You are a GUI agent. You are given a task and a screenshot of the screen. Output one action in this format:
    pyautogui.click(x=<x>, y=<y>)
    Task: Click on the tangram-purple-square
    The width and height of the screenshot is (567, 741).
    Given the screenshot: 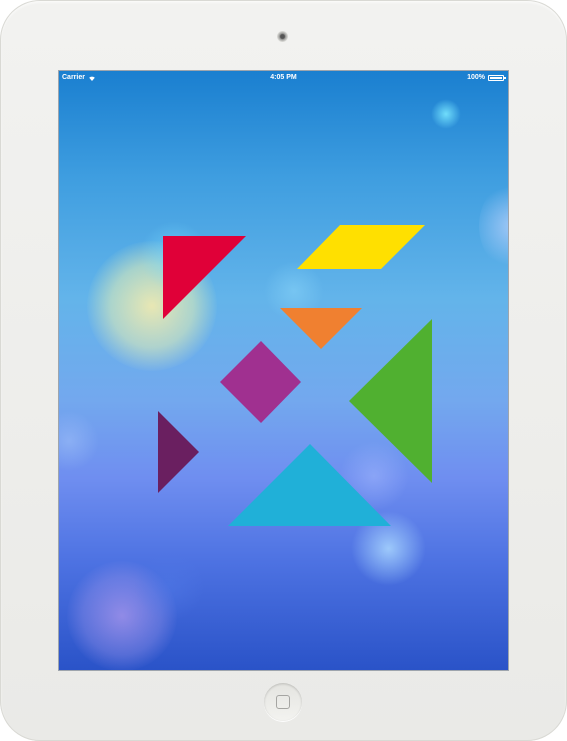 What is the action you would take?
    pyautogui.click(x=260, y=382)
    